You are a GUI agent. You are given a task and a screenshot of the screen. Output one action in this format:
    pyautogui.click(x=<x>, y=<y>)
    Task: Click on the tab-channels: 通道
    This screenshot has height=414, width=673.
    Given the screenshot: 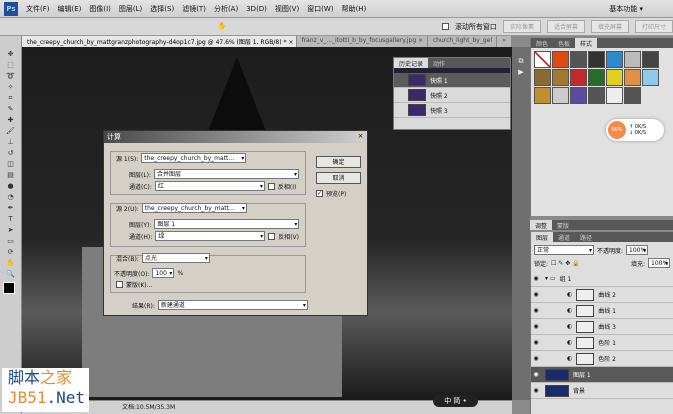 What is the action you would take?
    pyautogui.click(x=564, y=237)
    